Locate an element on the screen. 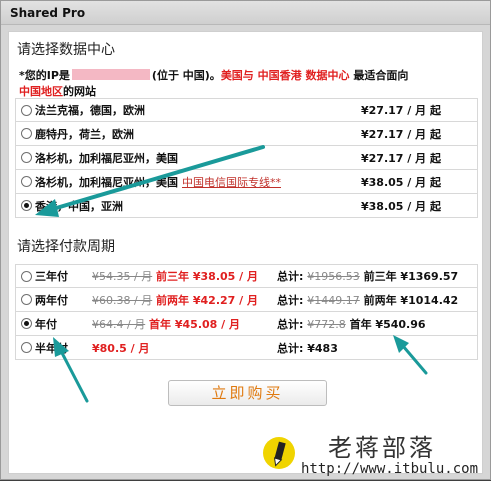  datacenter-label: 鹿特丹，荷兰，欧洲 is located at coordinates (84, 134).